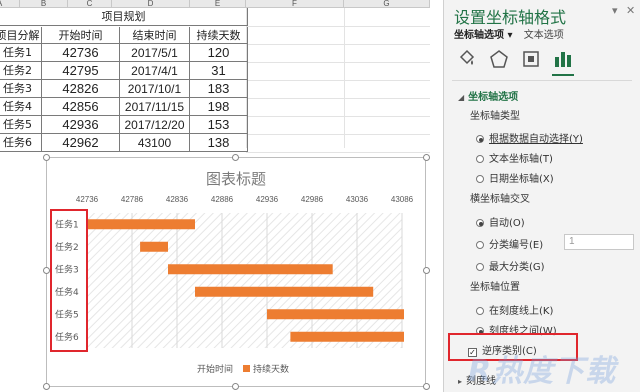  I want to click on table-cell: 42736, so click(81, 53).